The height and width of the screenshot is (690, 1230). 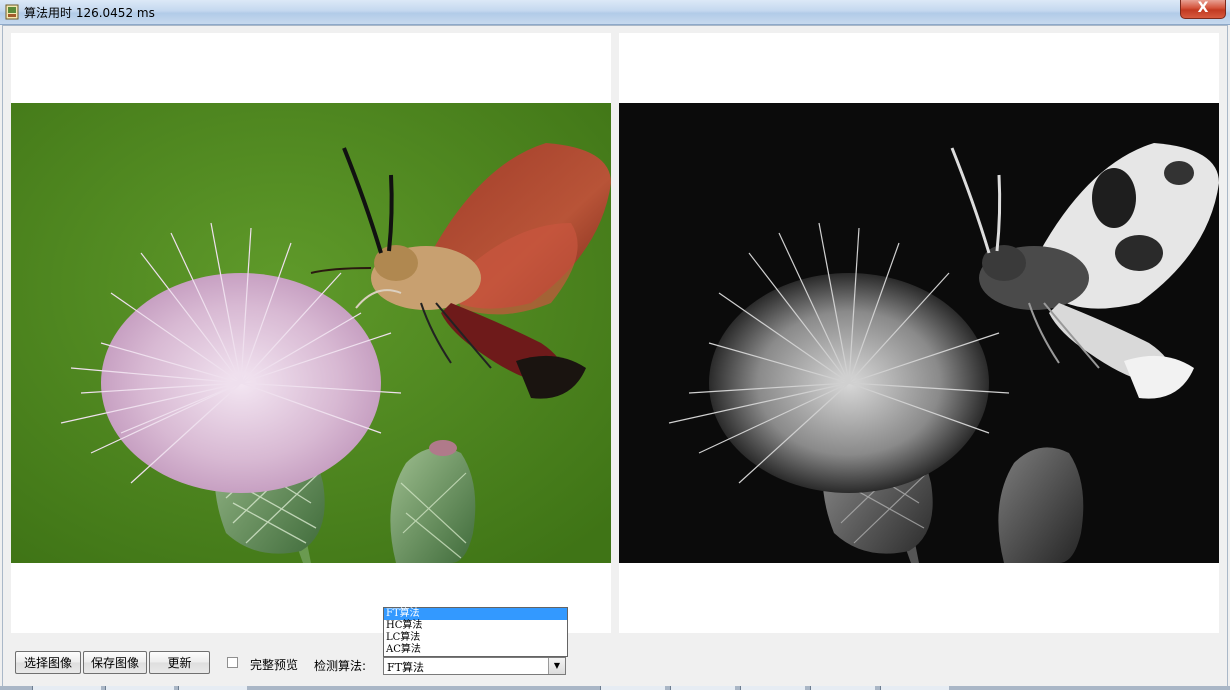 I want to click on full-preview-checkbox, so click(x=232, y=662).